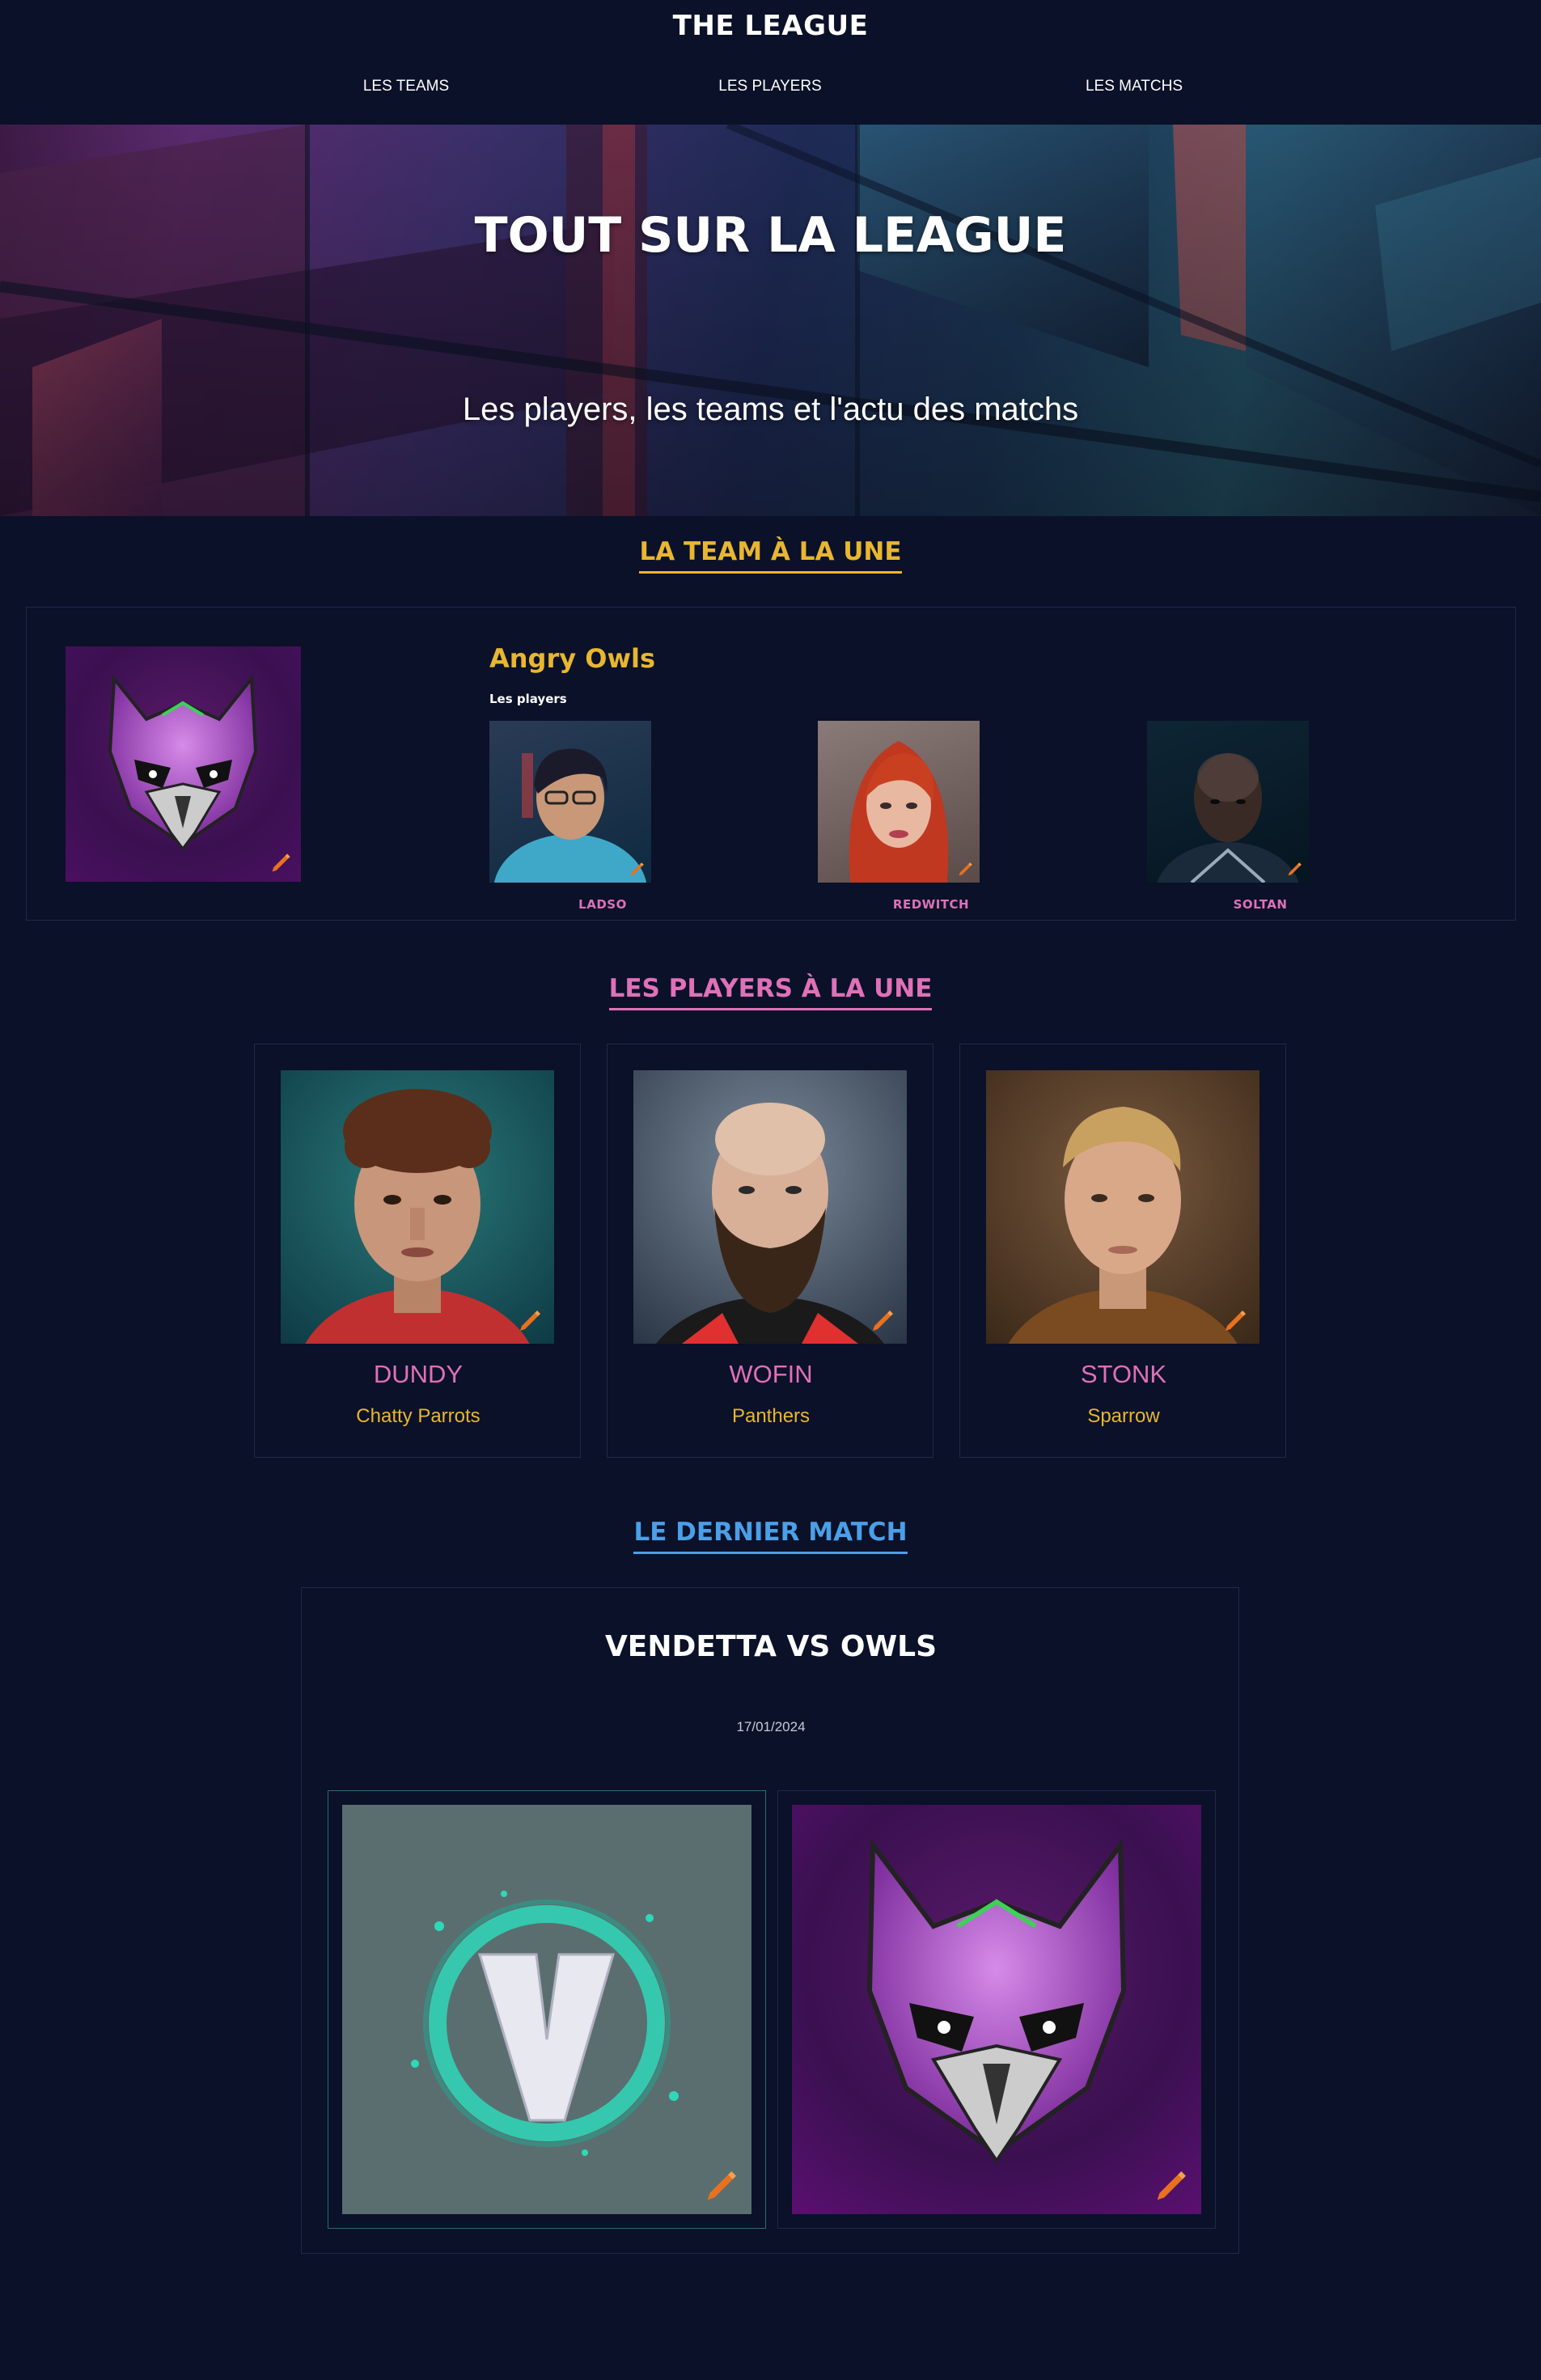 Image resolution: width=1541 pixels, height=2380 pixels. I want to click on match-team-vendetta, so click(547, 2009).